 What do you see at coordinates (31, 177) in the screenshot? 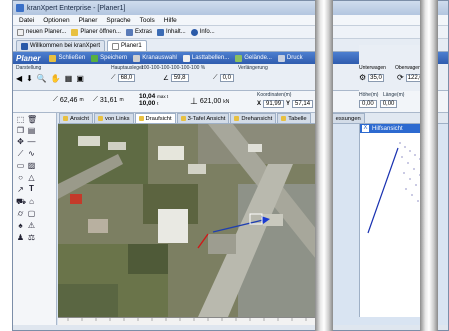
I see `triangle-tool-icon: △` at bounding box center [31, 177].